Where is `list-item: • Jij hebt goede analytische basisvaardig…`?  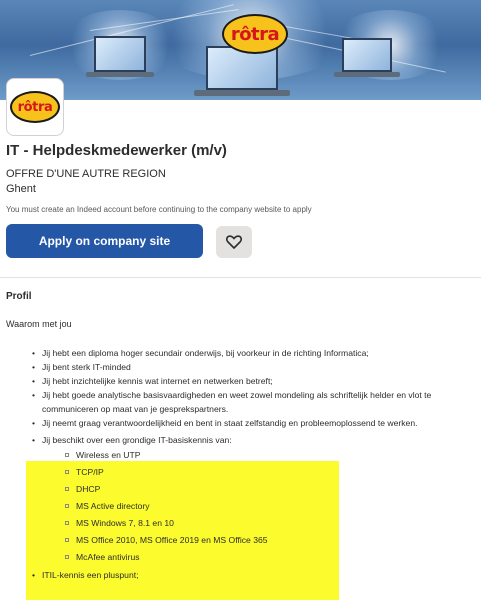
list-item: • Jij hebt goede analytische basisvaardig… is located at coordinates (232, 402).